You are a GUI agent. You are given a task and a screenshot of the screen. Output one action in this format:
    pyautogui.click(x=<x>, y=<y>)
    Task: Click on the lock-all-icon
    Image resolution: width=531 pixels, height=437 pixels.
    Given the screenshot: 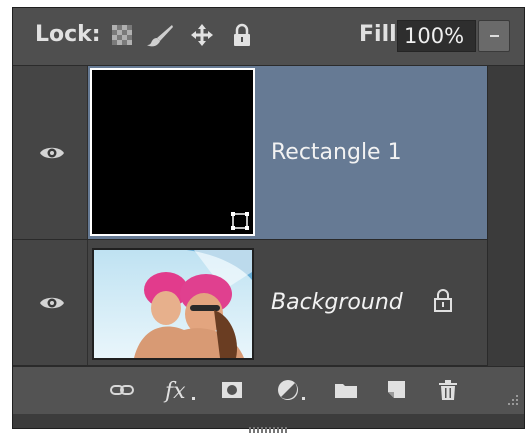 What is the action you would take?
    pyautogui.click(x=242, y=35)
    